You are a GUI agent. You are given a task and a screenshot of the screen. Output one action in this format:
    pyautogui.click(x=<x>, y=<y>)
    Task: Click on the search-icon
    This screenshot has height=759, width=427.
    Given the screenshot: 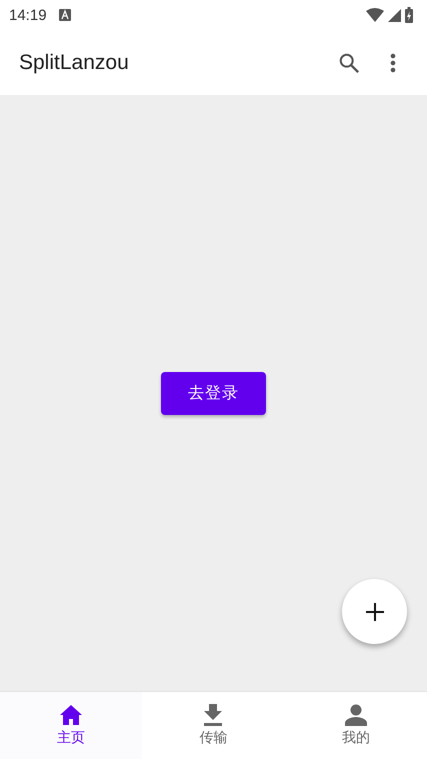 What is the action you would take?
    pyautogui.click(x=349, y=63)
    